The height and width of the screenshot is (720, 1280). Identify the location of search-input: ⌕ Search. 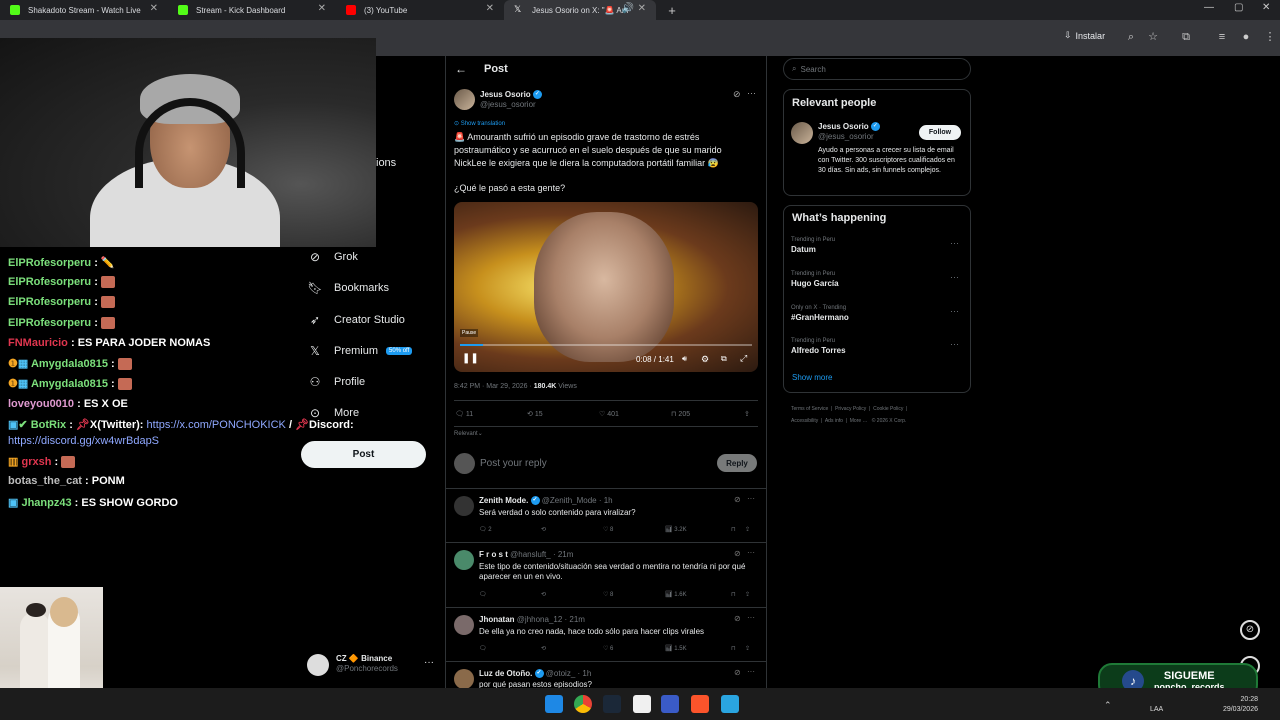
(877, 69).